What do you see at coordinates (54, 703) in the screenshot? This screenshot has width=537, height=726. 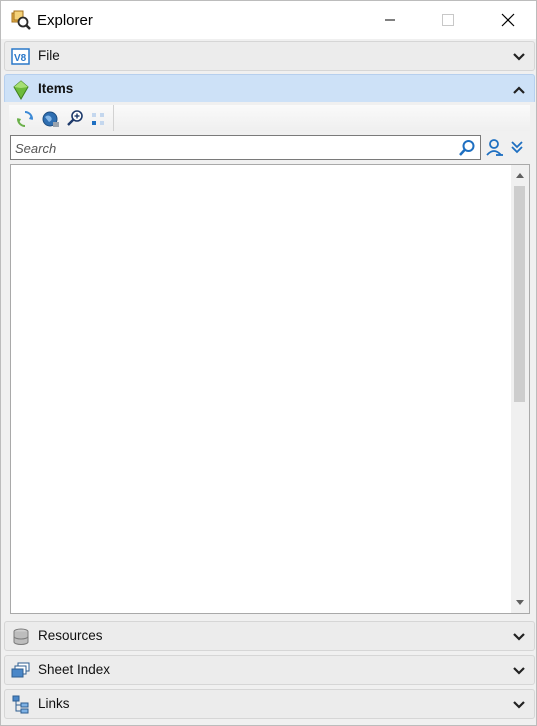 I see `panel-label-links: Links` at bounding box center [54, 703].